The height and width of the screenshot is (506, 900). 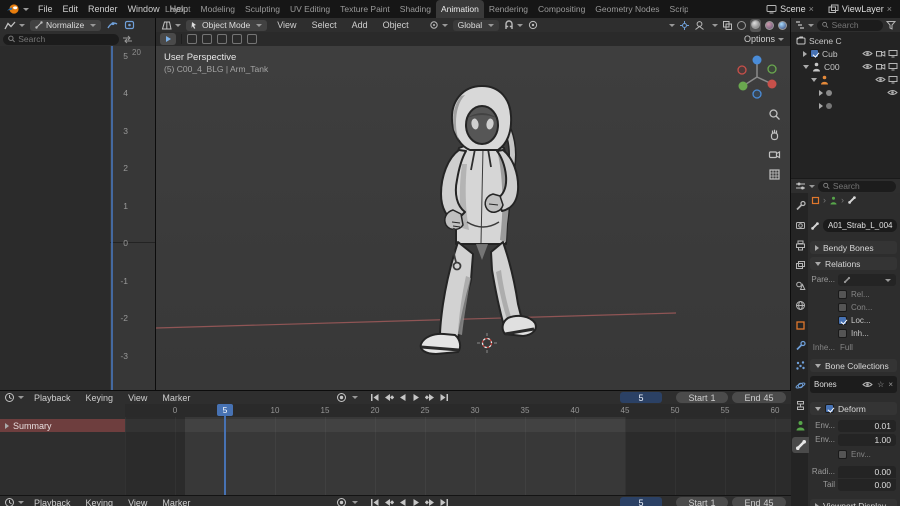 I want to click on tab-compositing: Compositing, so click(x=561, y=9).